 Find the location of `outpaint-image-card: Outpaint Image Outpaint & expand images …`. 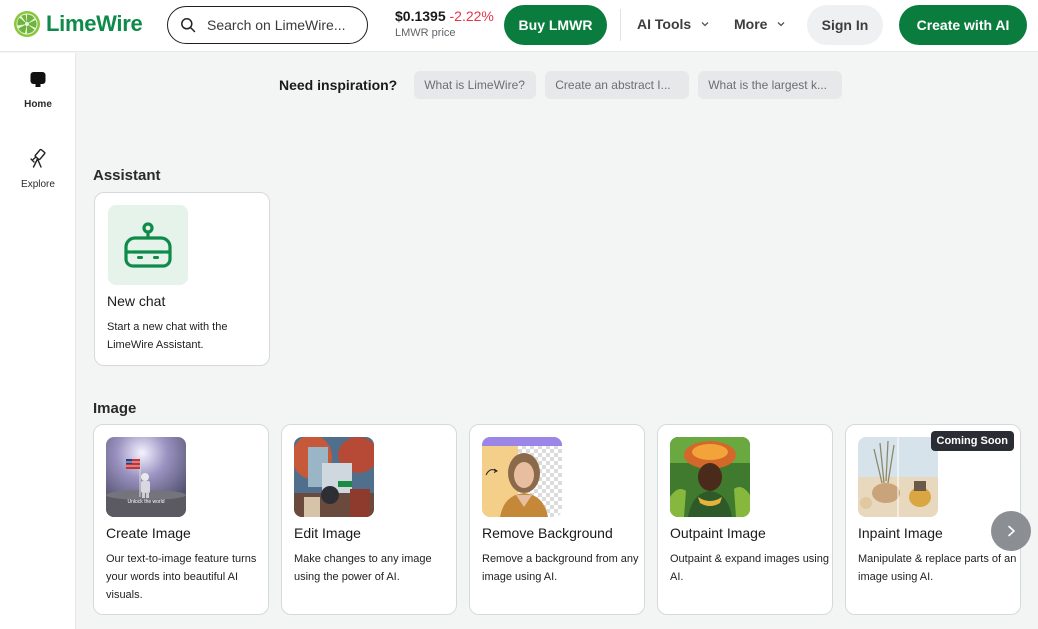

outpaint-image-card: Outpaint Image Outpaint & expand images … is located at coordinates (745, 519).